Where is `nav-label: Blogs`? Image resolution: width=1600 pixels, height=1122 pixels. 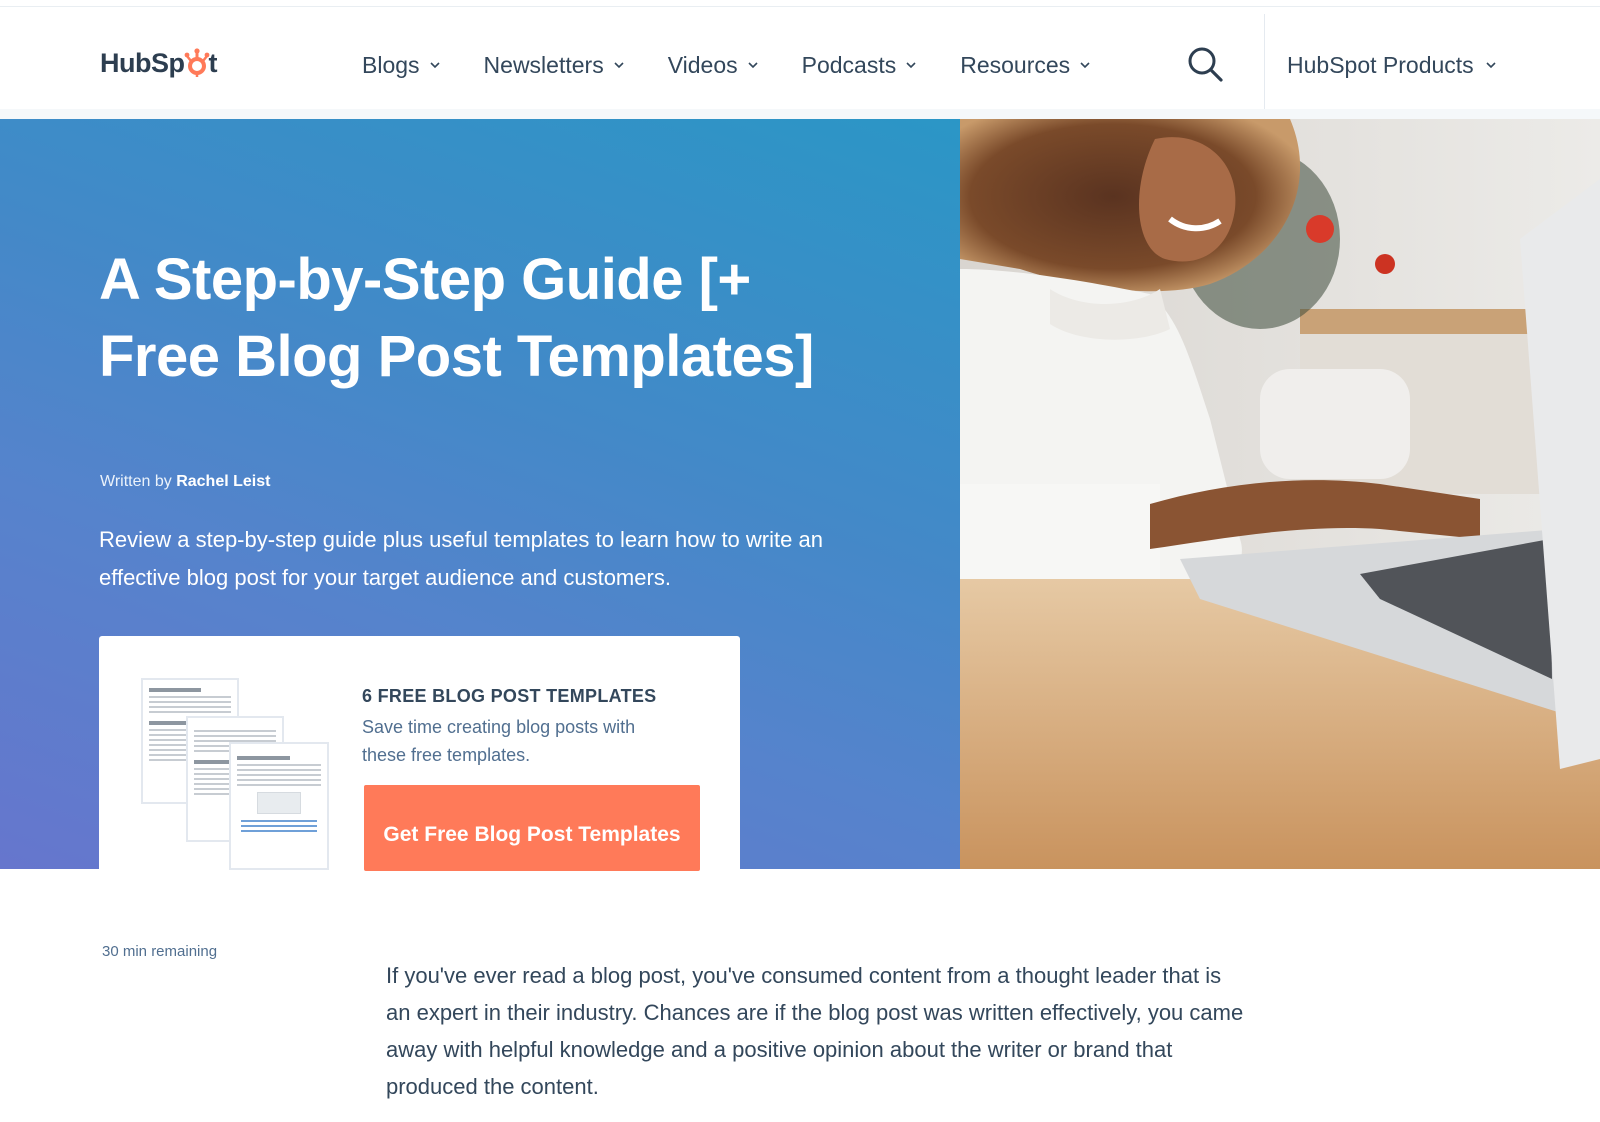
nav-label: Blogs is located at coordinates (391, 64).